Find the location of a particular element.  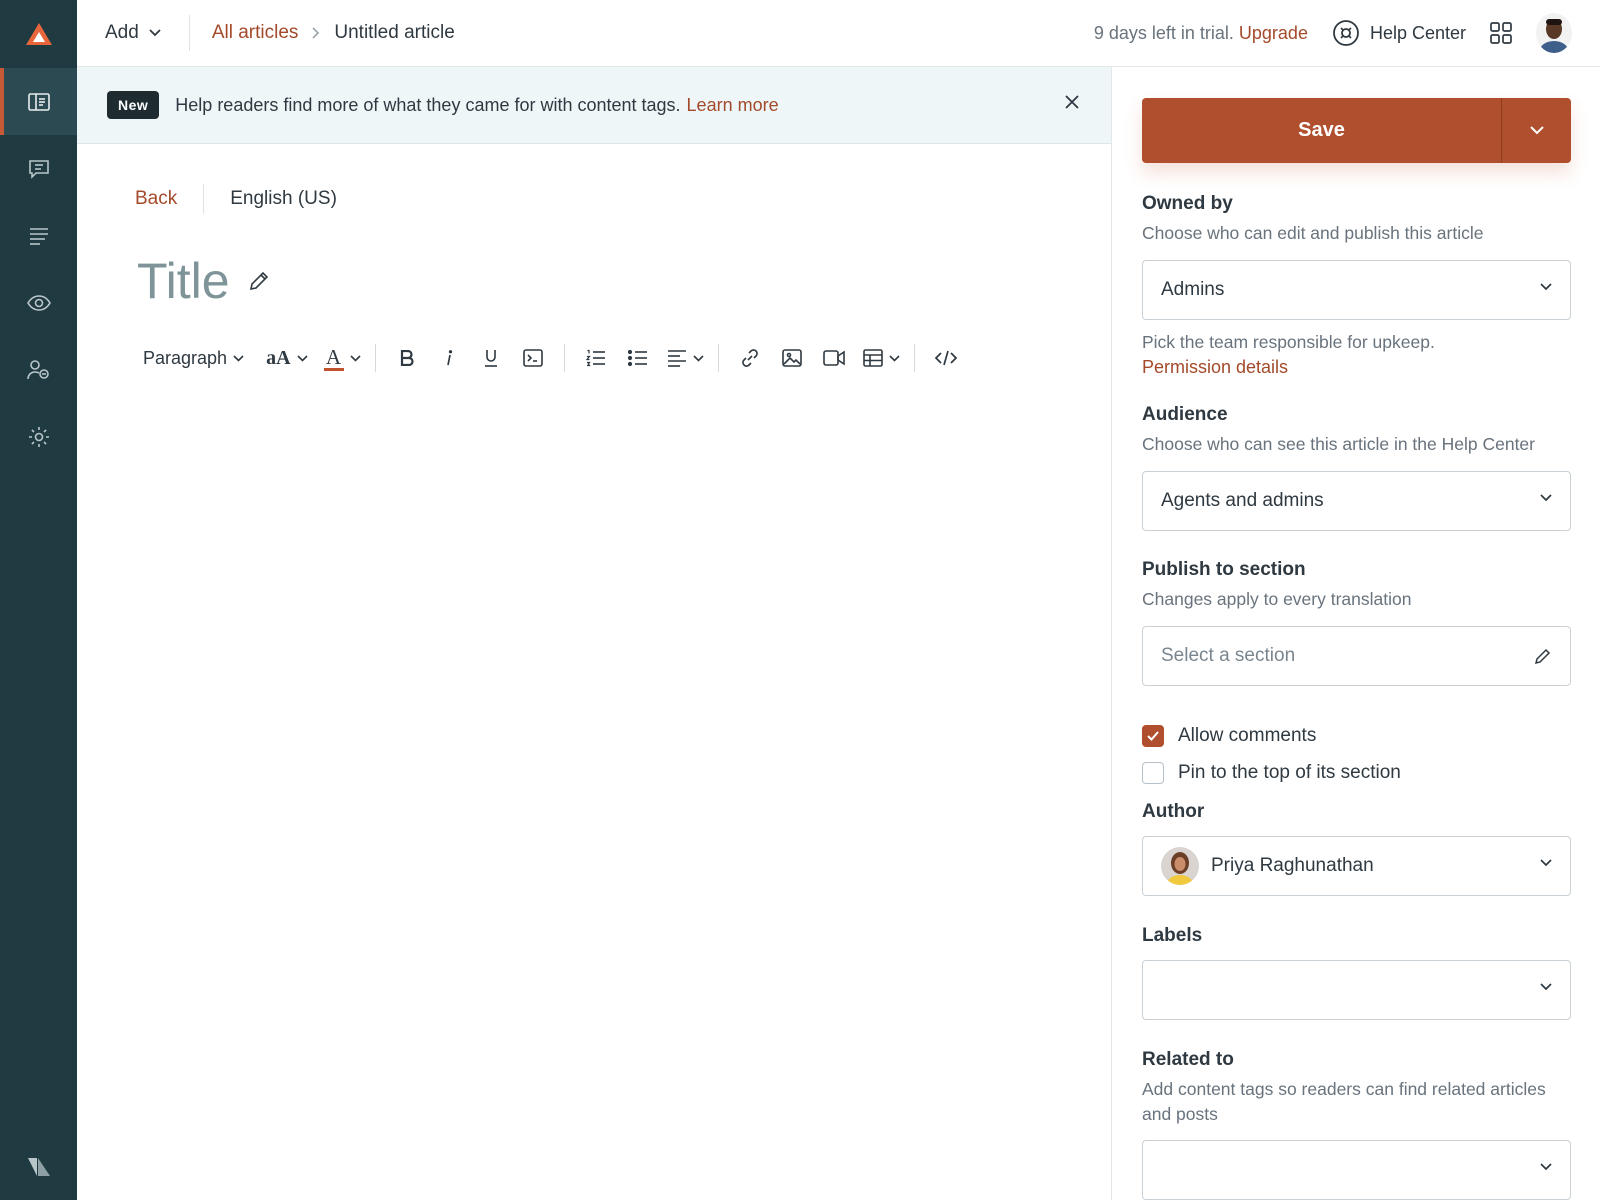

upgrade-link: Upgrade is located at coordinates (1273, 33).